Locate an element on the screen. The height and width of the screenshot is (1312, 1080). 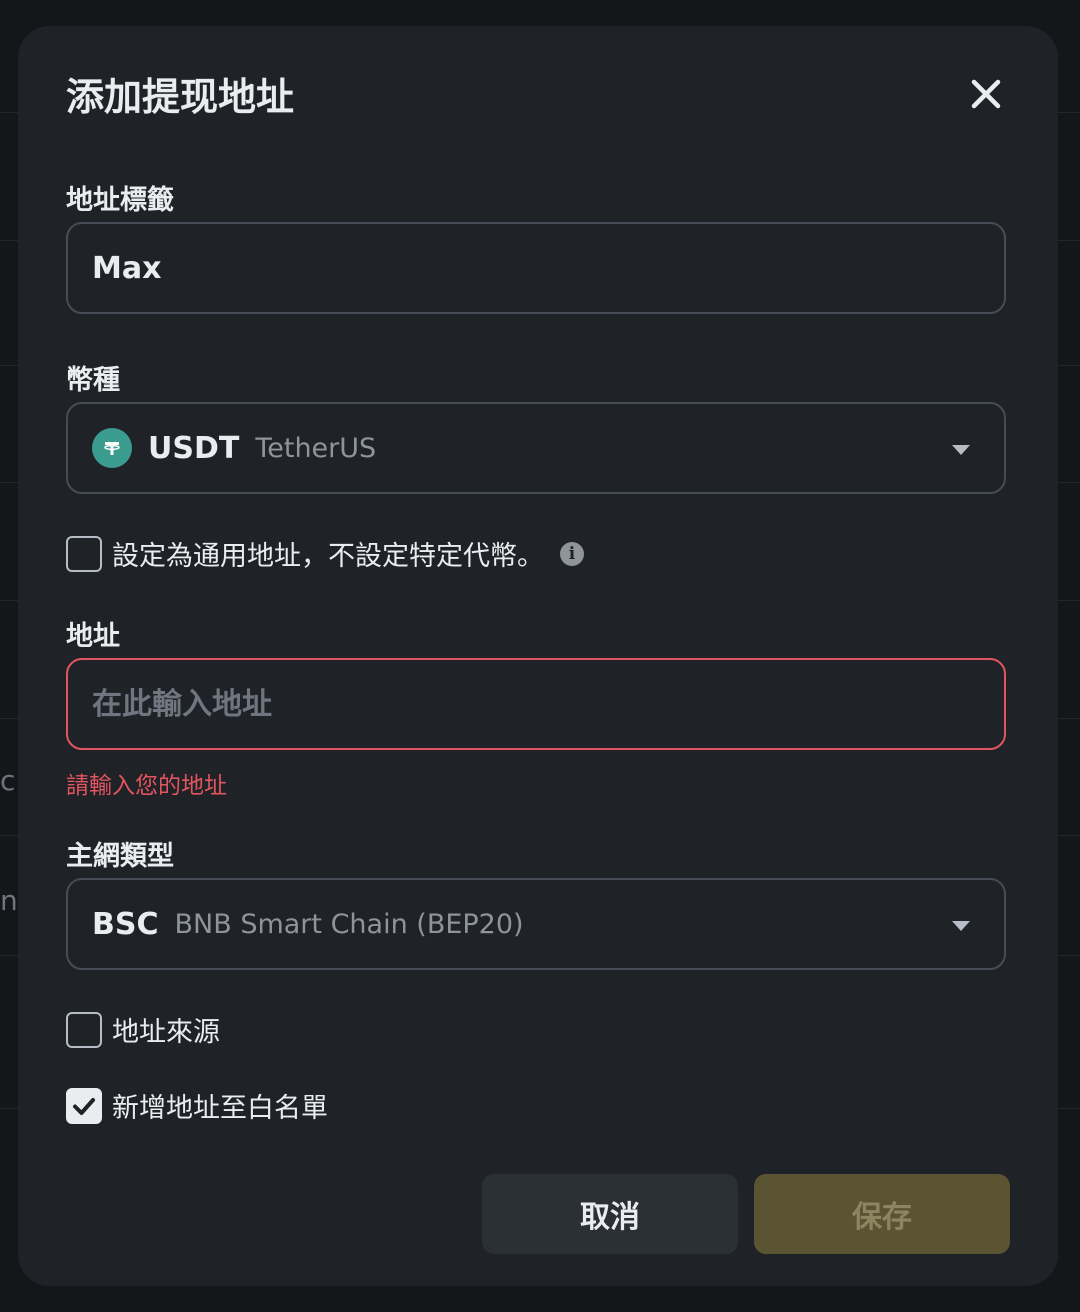
address-label-input is located at coordinates (536, 268).